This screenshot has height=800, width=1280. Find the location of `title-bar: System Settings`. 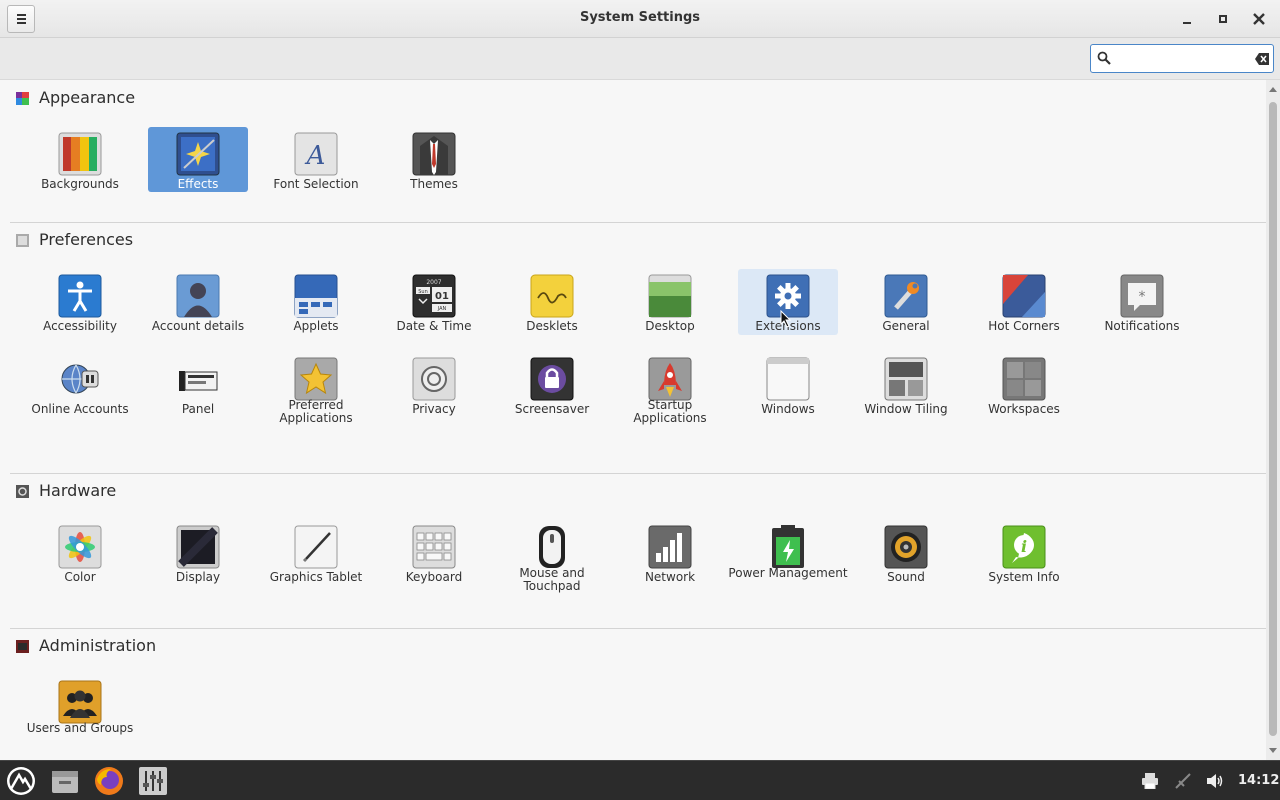

title-bar: System Settings is located at coordinates (640, 19).